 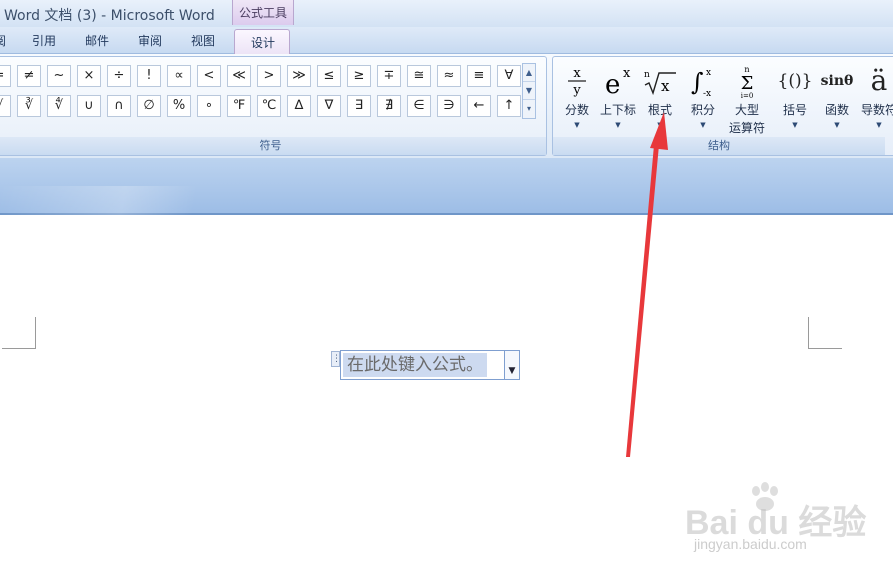 I want to click on symbol-button: ≤, so click(x=329, y=76).